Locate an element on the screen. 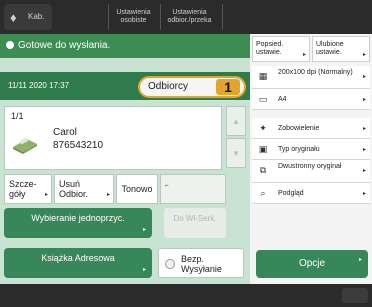 The image size is (372, 307). direct-send-toggle: Bezp. Wysyłanie is located at coordinates (201, 263).